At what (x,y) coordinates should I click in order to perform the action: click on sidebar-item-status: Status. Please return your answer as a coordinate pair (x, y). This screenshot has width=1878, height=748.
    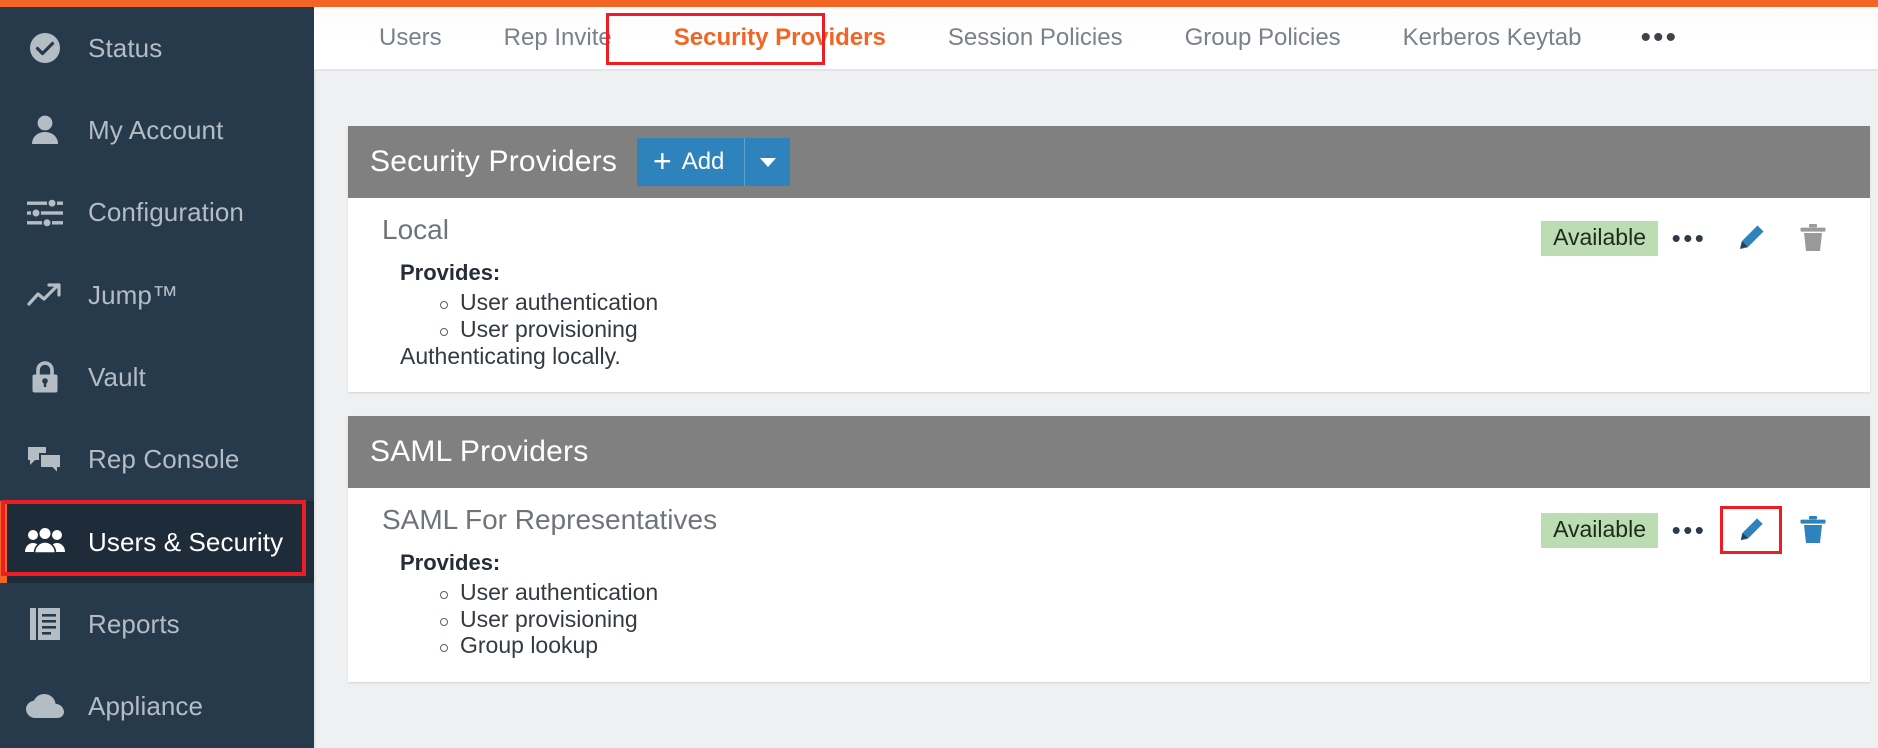
    Looking at the image, I should click on (157, 48).